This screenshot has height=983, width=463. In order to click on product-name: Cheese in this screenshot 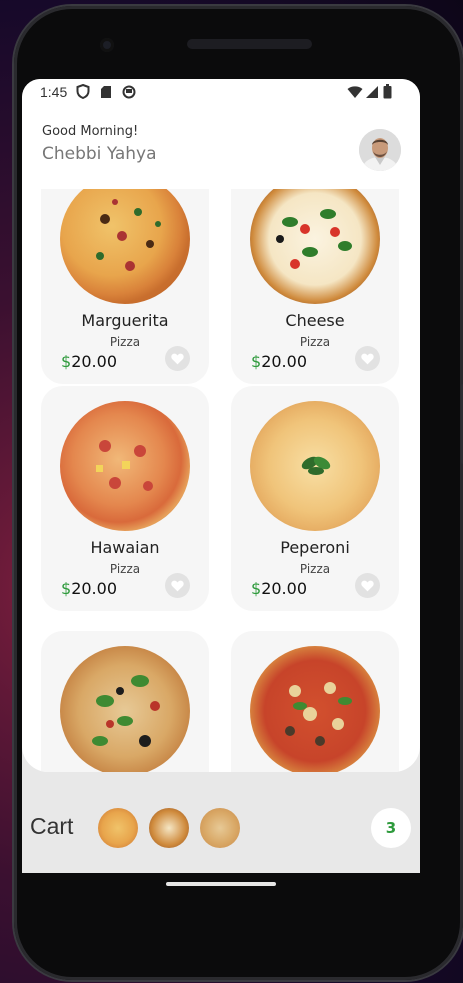, I will do `click(315, 320)`.